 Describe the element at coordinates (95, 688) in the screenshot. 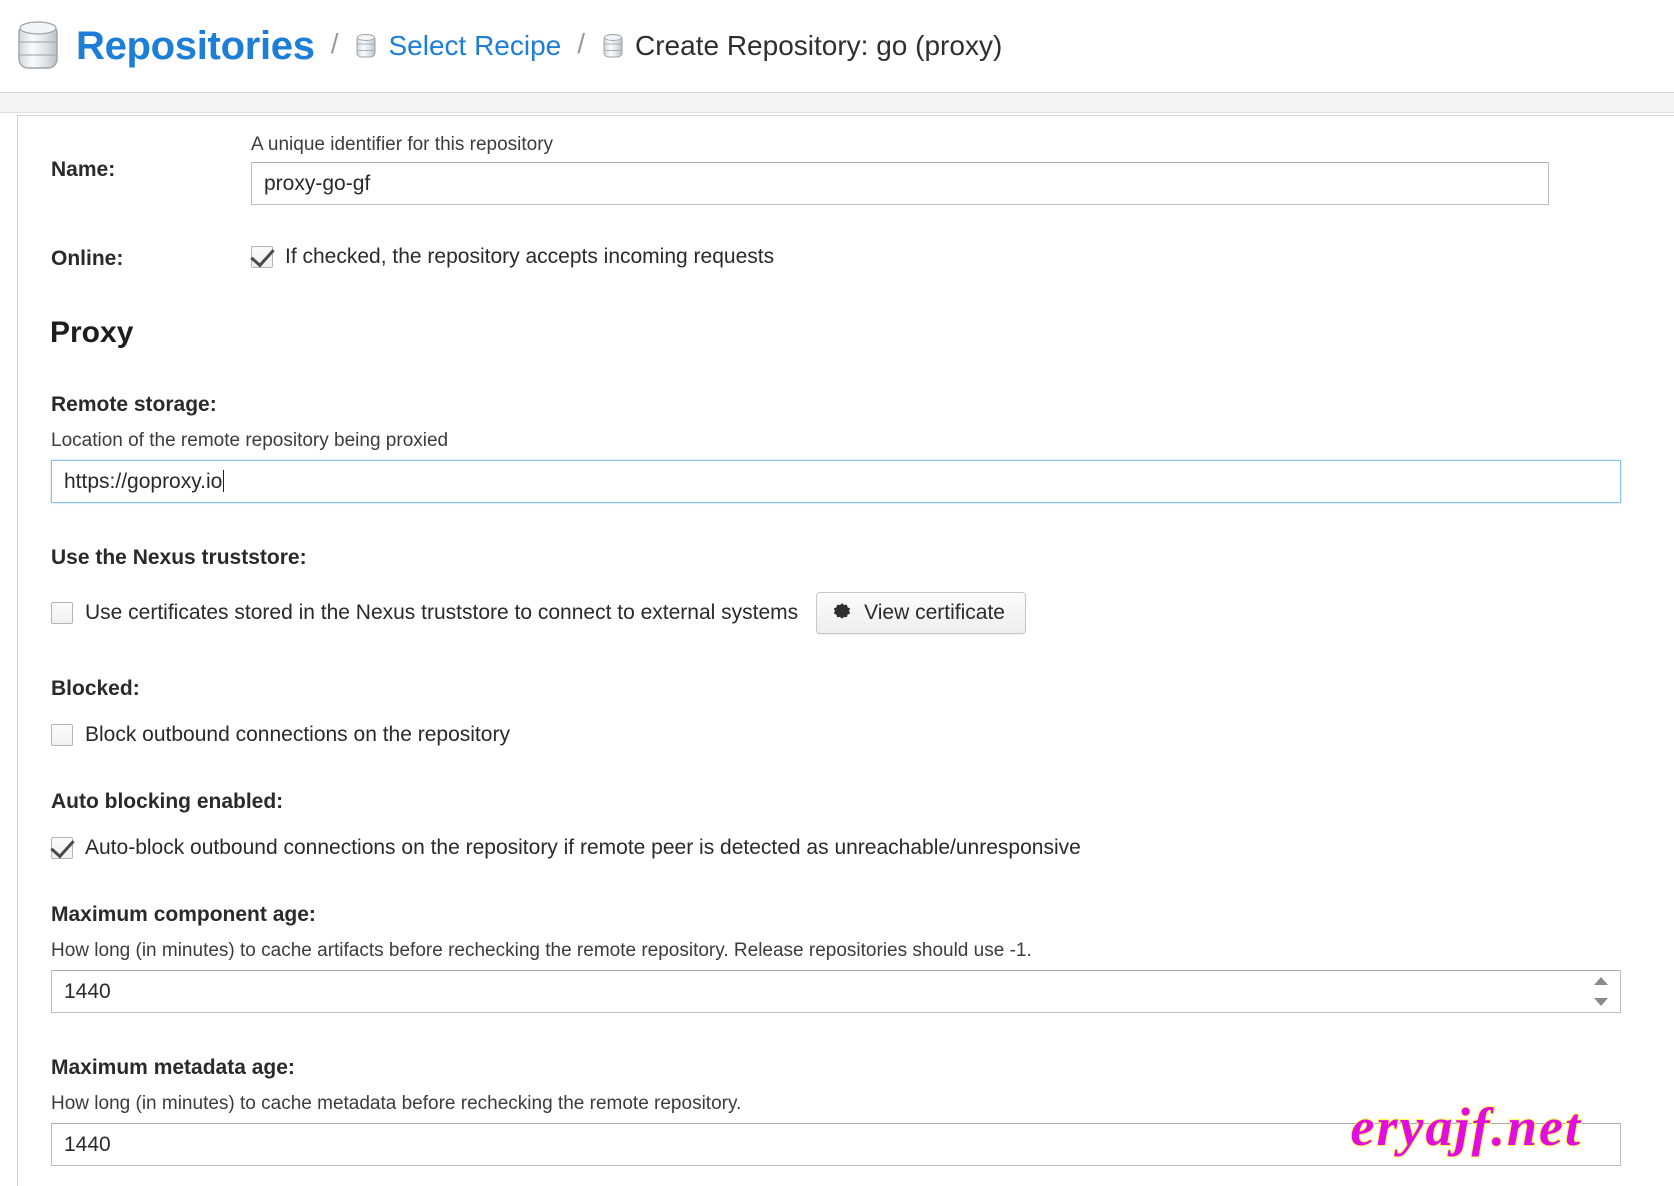

I see `blocked-label: Blocked:` at that location.